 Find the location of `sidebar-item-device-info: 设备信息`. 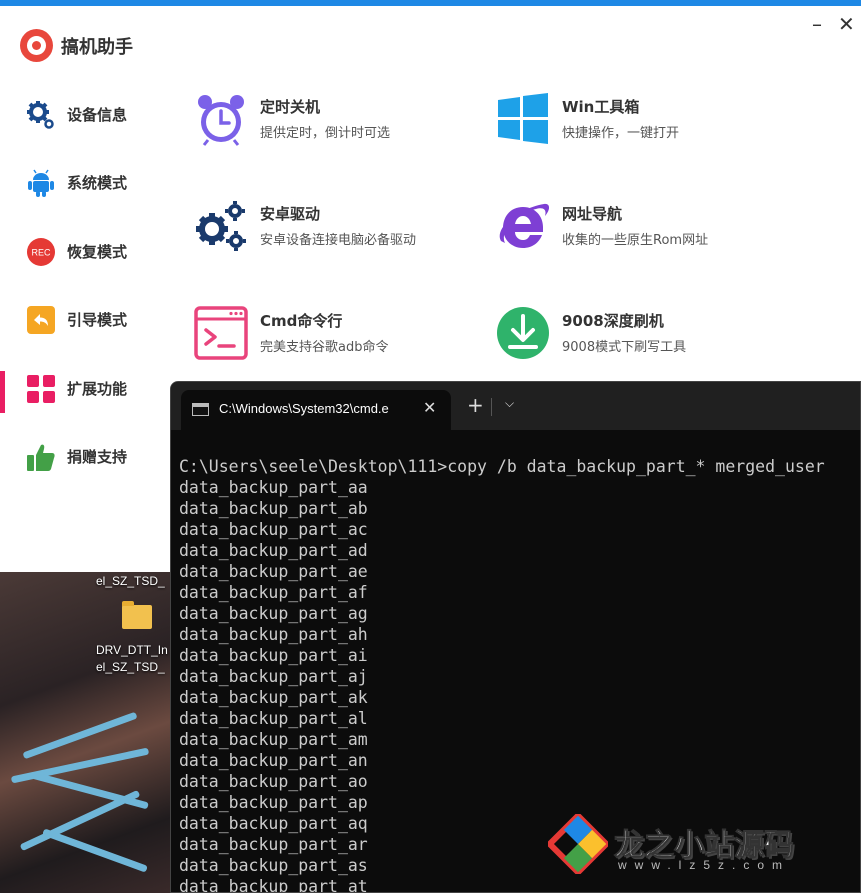

sidebar-item-device-info: 设备信息 is located at coordinates (85, 114).